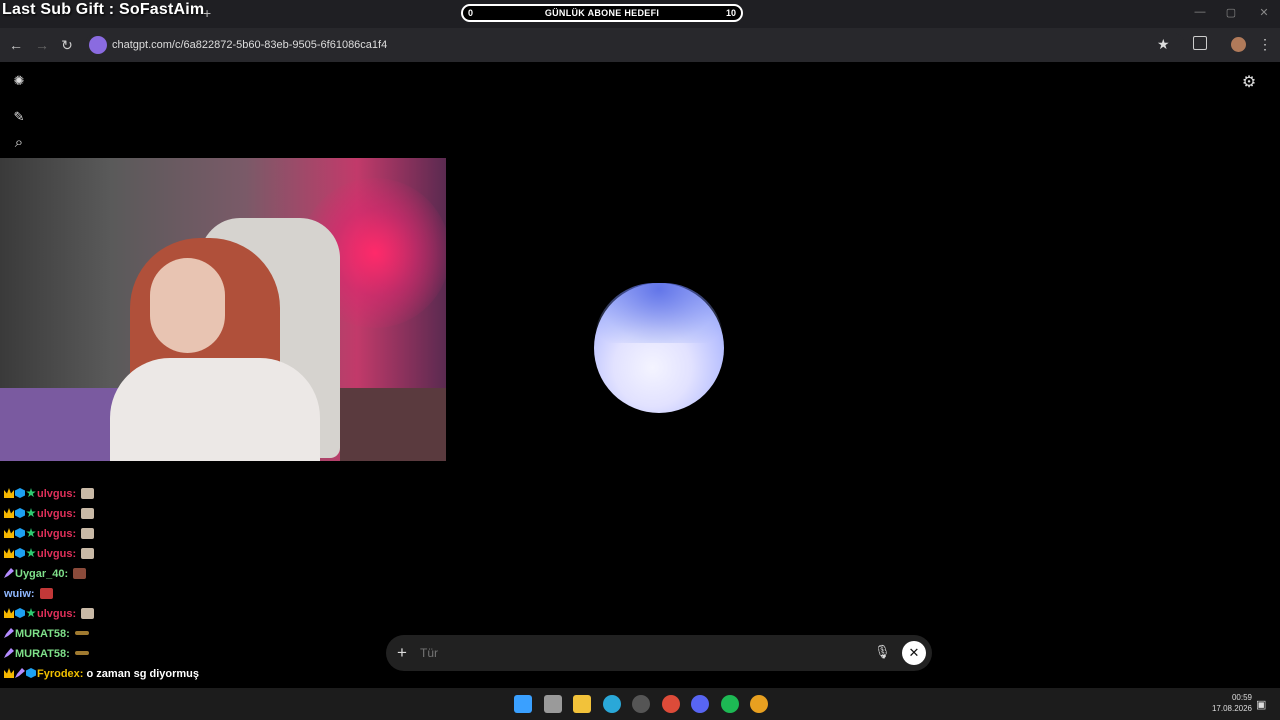  Describe the element at coordinates (612, 704) in the screenshot. I see `edge-icon` at that location.